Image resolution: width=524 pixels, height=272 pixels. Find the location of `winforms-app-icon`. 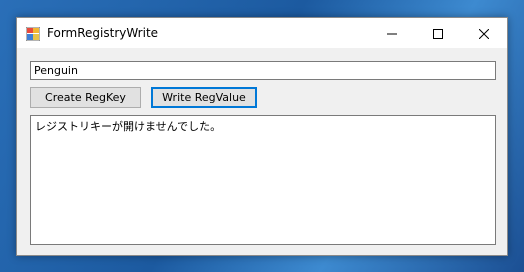

winforms-app-icon is located at coordinates (33, 34).